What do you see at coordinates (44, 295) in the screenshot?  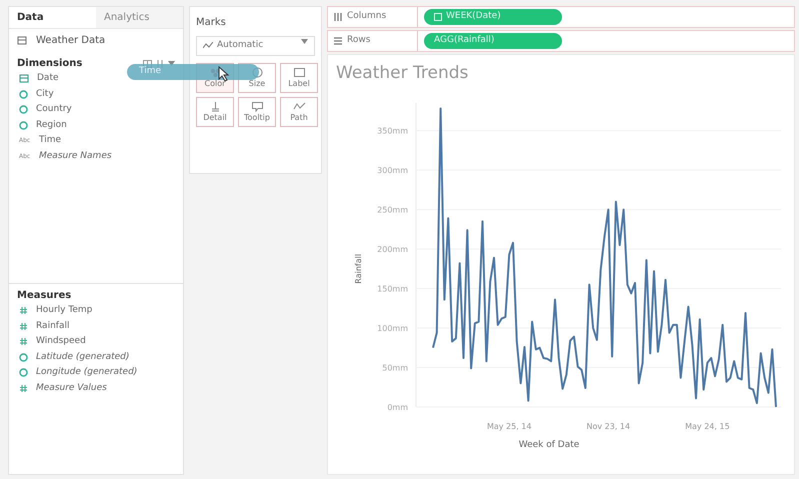 I see `section-header: Measures` at bounding box center [44, 295].